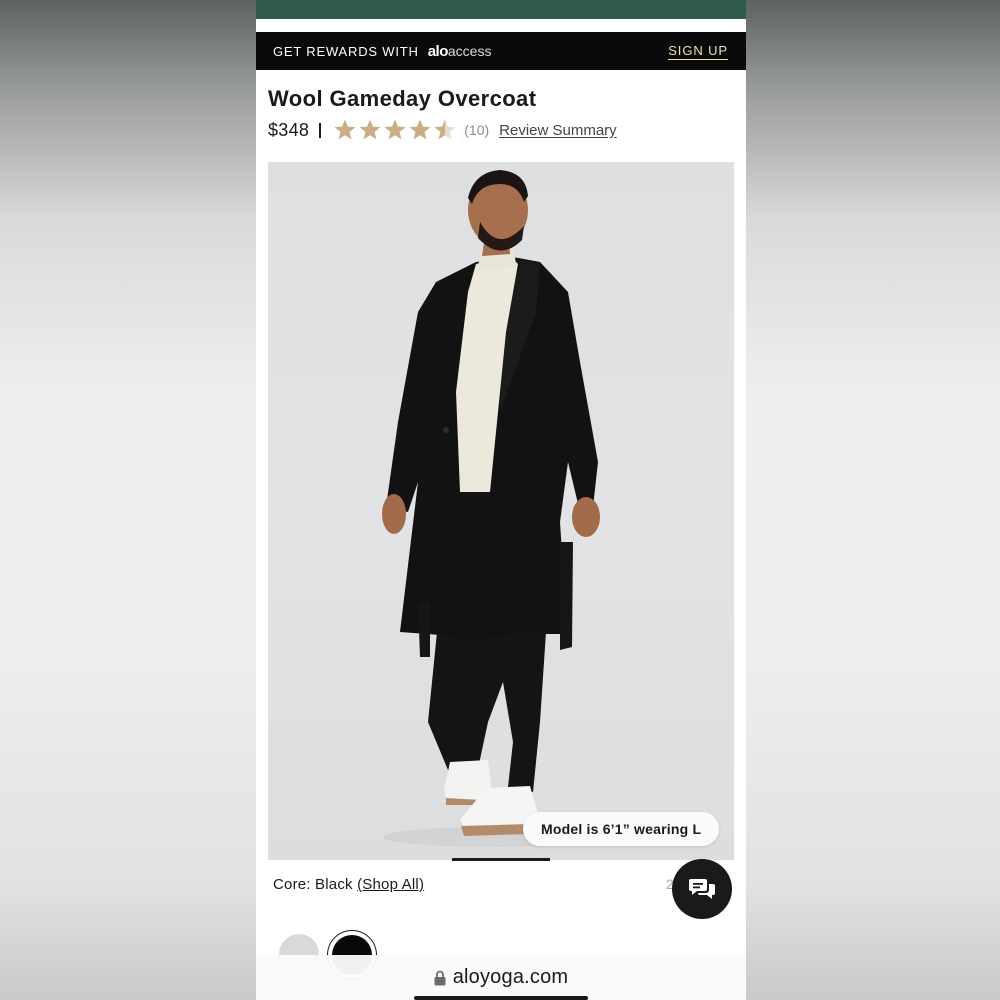  I want to click on price-rating-row: $348 (10) Review Summary, so click(442, 130).